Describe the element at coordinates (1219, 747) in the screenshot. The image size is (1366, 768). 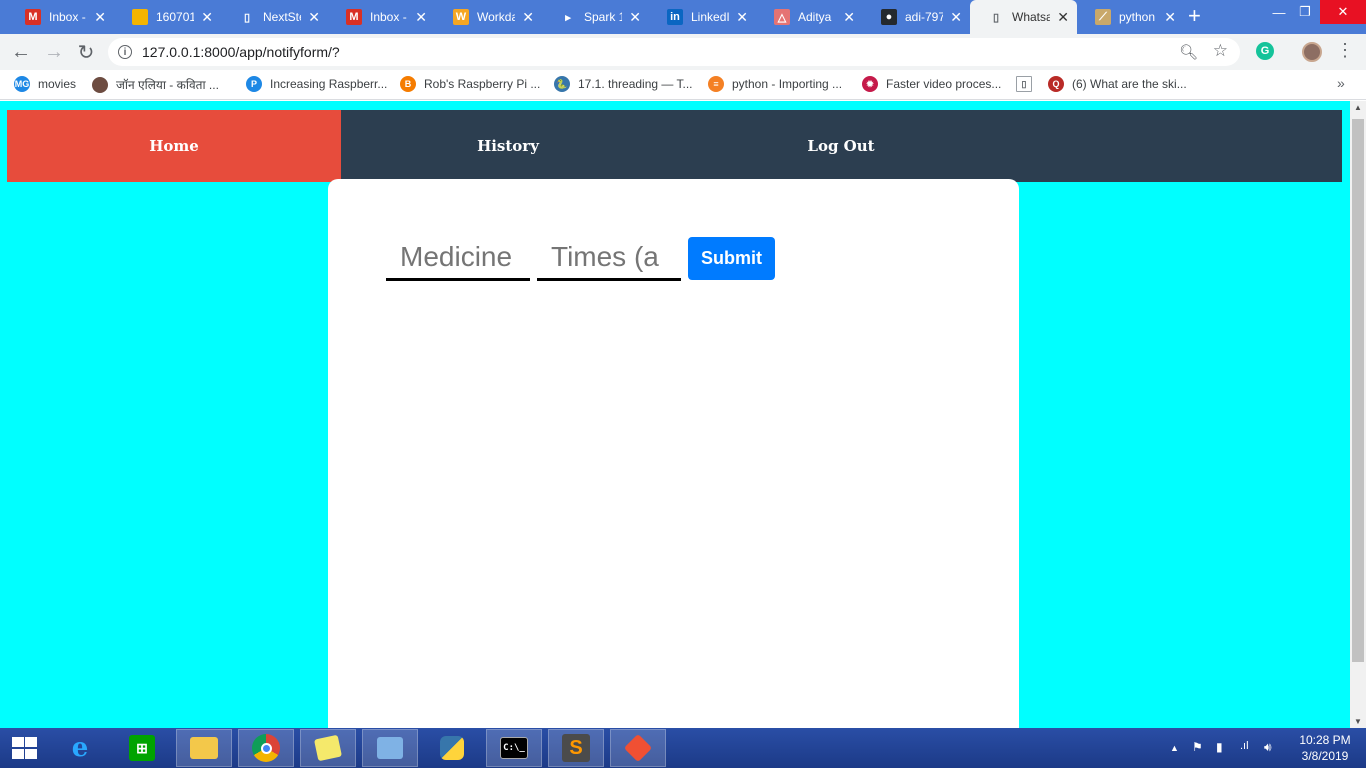
I see `battery-icon: ▮` at that location.